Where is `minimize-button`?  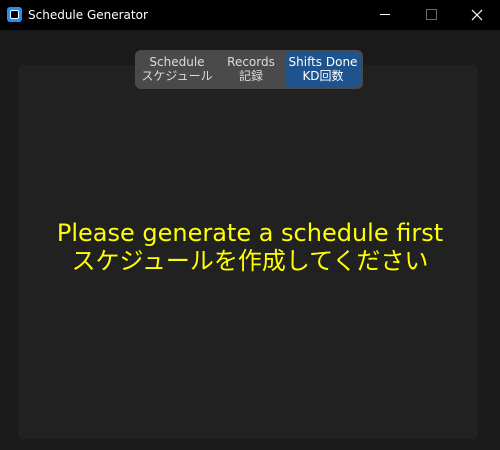
minimize-button is located at coordinates (385, 15).